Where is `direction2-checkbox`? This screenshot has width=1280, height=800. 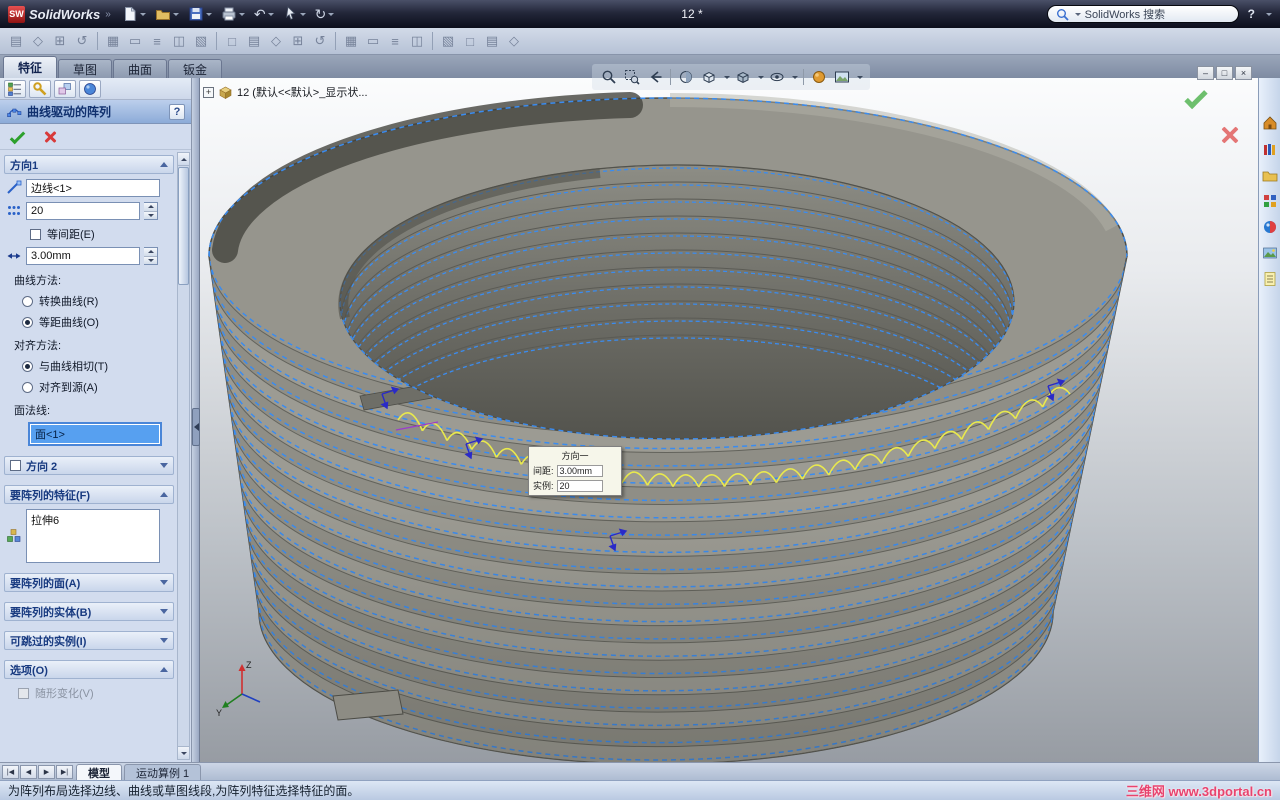
direction2-checkbox is located at coordinates (15, 465).